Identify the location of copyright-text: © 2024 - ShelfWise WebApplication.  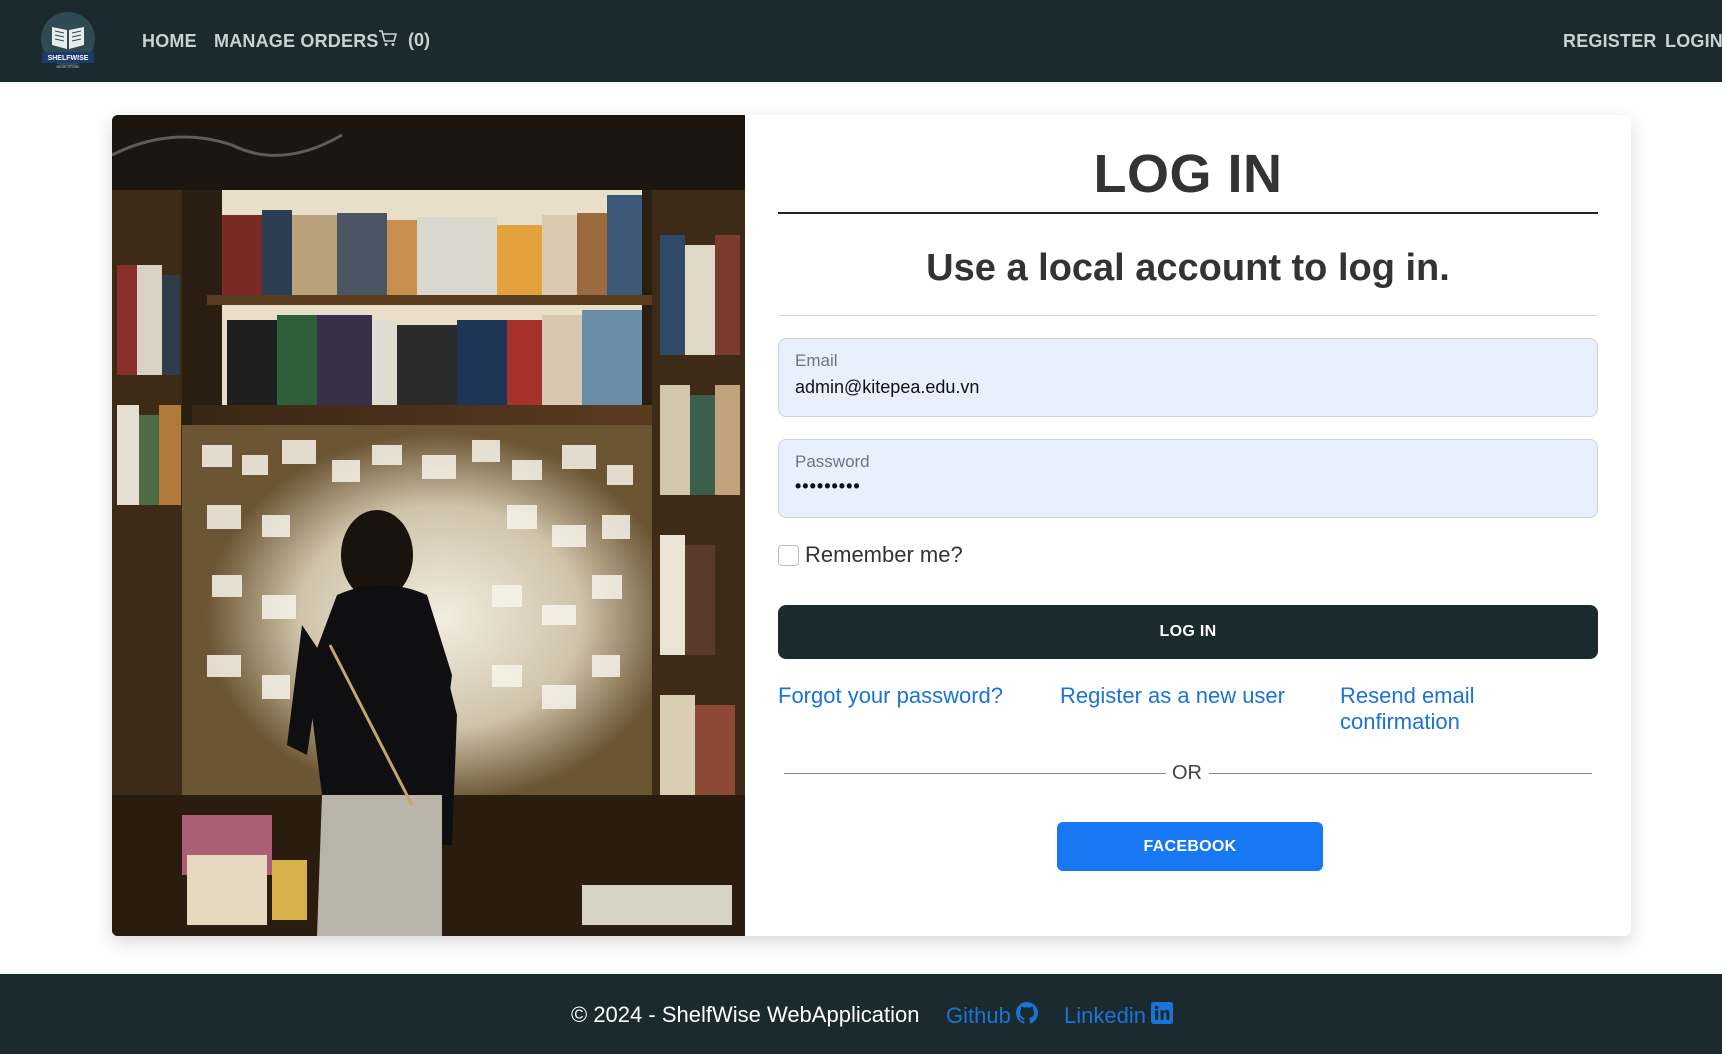
(745, 1014).